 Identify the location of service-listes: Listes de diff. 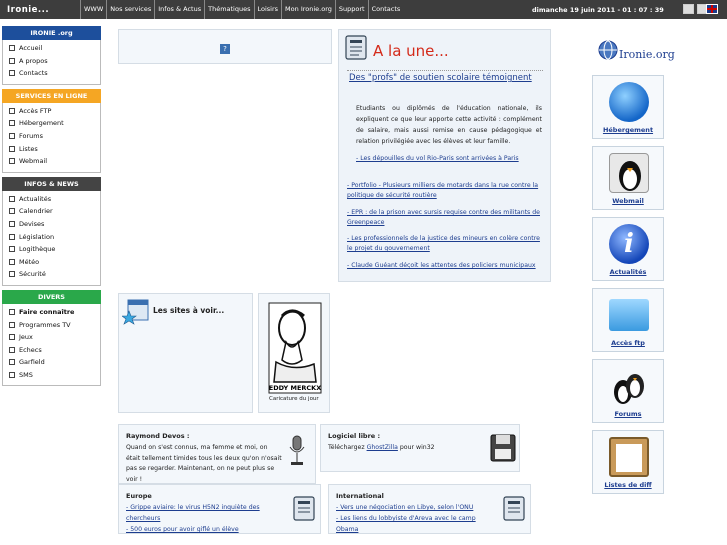
(628, 462).